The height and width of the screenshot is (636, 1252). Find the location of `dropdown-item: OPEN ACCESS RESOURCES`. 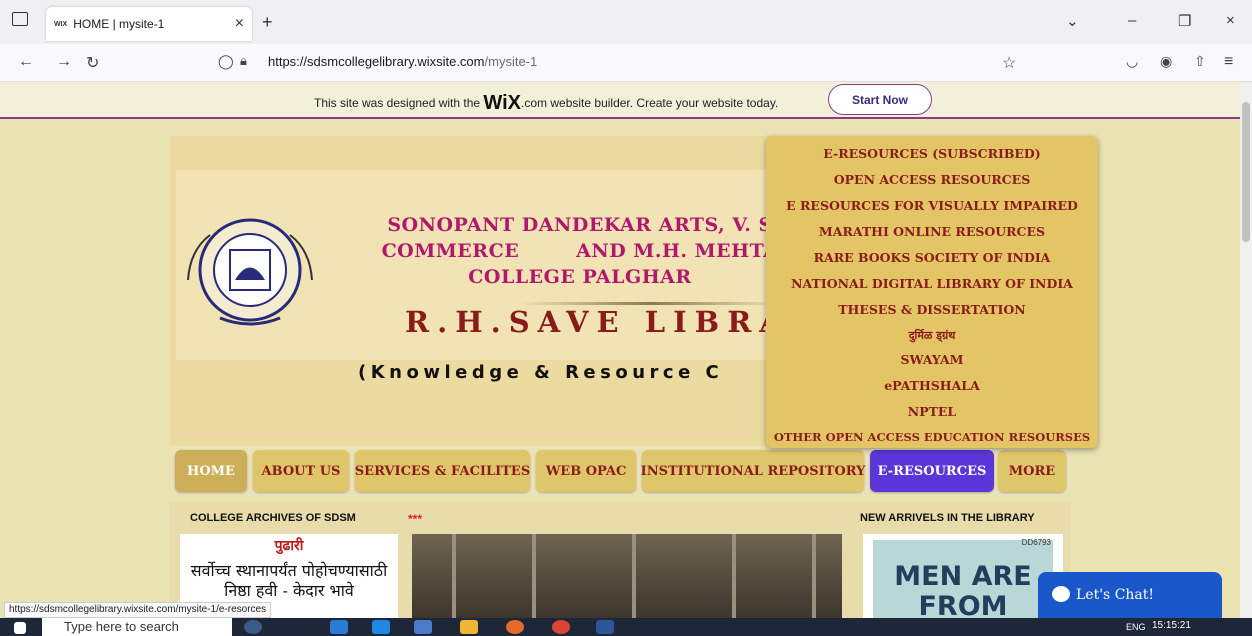

dropdown-item: OPEN ACCESS RESOURCES is located at coordinates (932, 179).